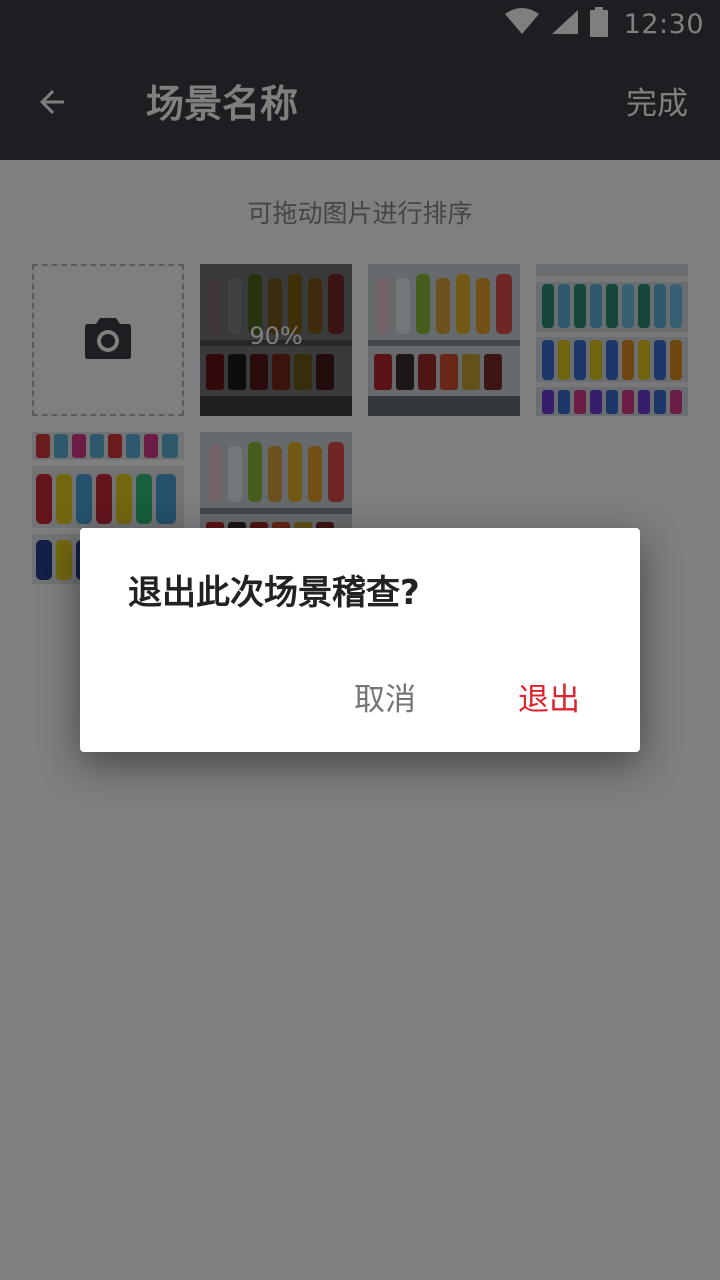 The width and height of the screenshot is (720, 1280). What do you see at coordinates (385, 700) in the screenshot?
I see `cancel-button: 取消` at bounding box center [385, 700].